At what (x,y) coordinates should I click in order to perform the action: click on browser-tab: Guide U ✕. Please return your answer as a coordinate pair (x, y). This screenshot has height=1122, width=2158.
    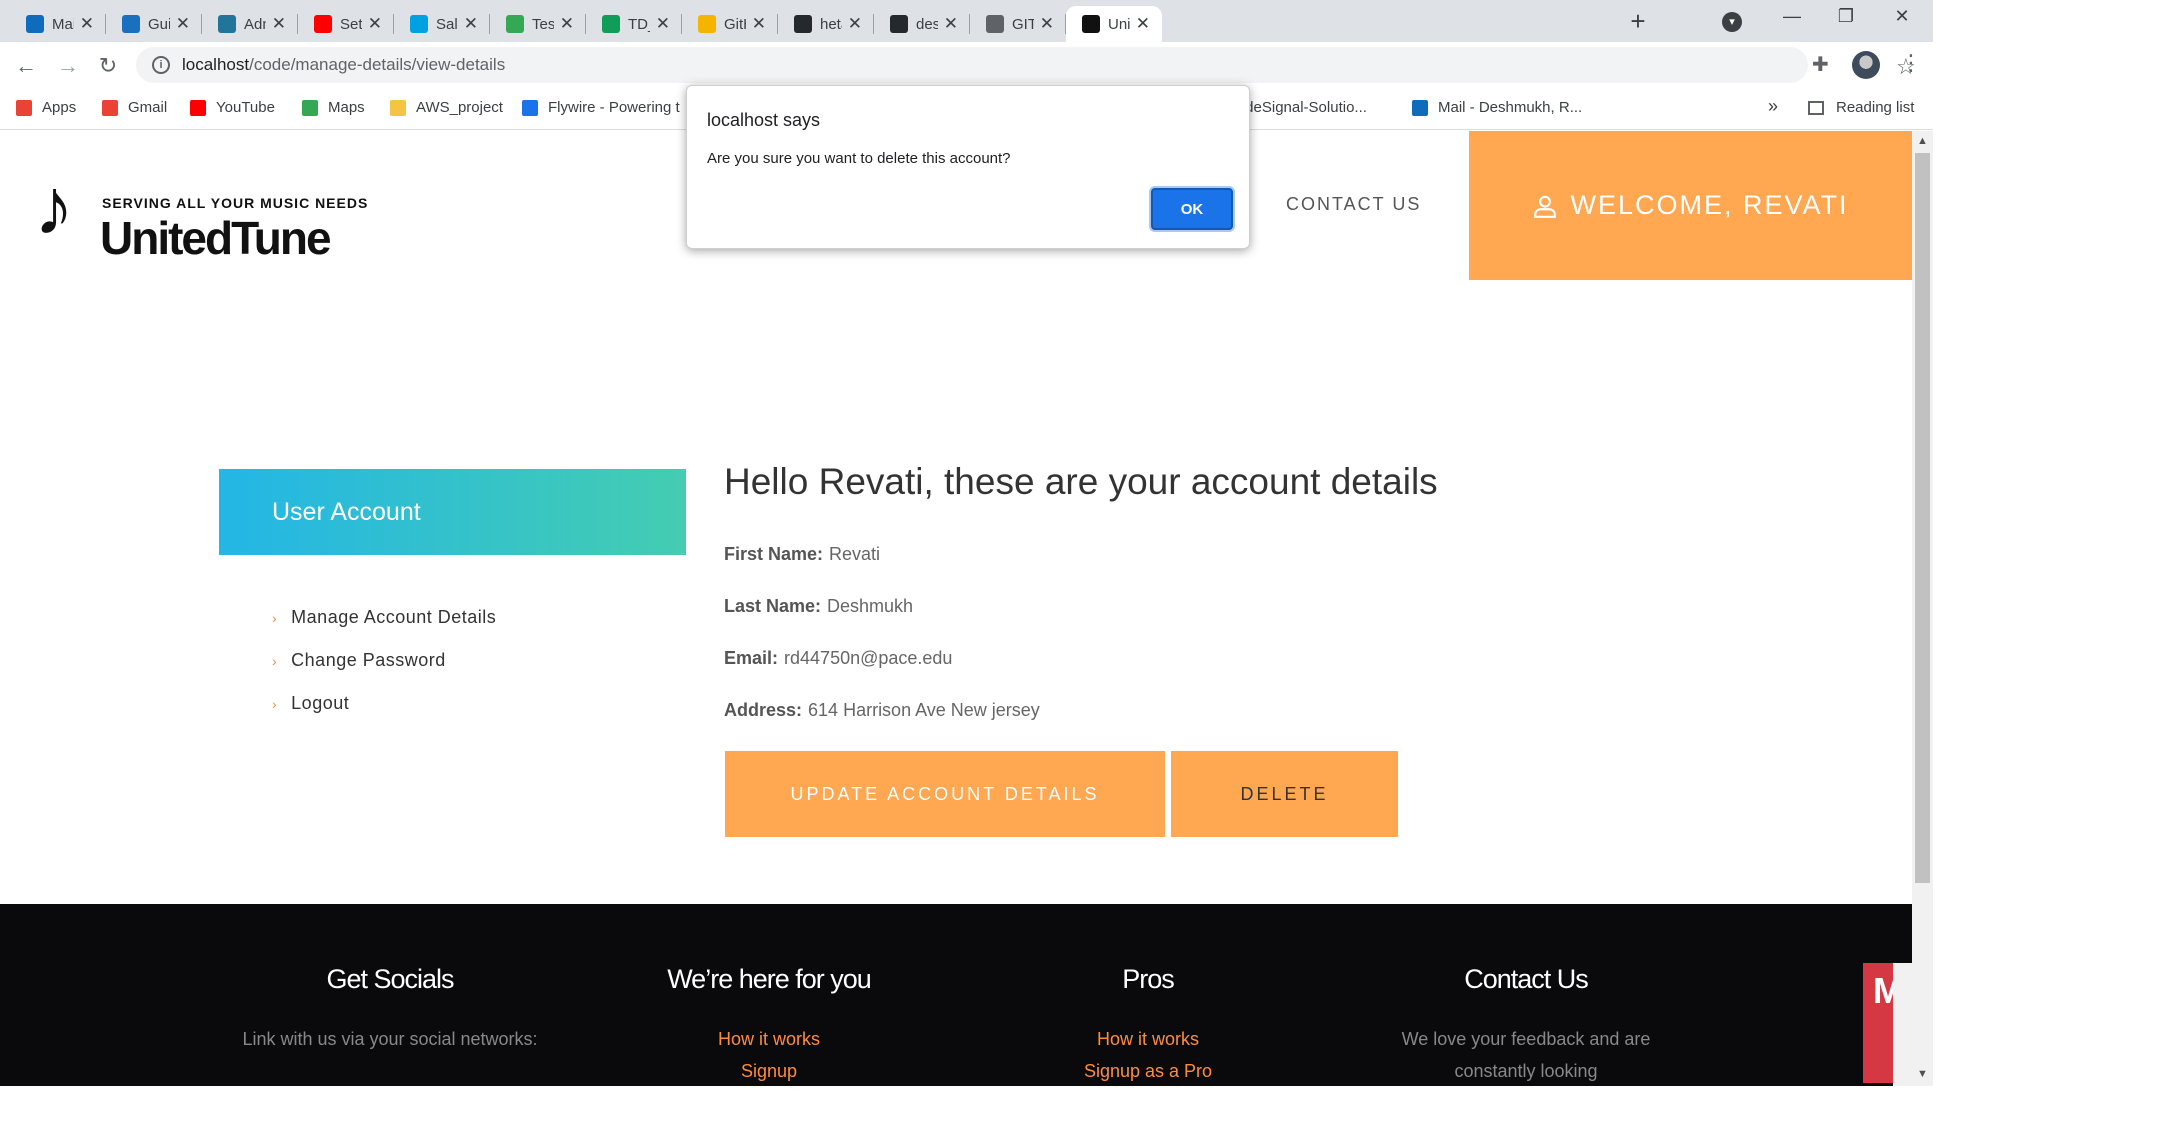
    Looking at the image, I should click on (154, 24).